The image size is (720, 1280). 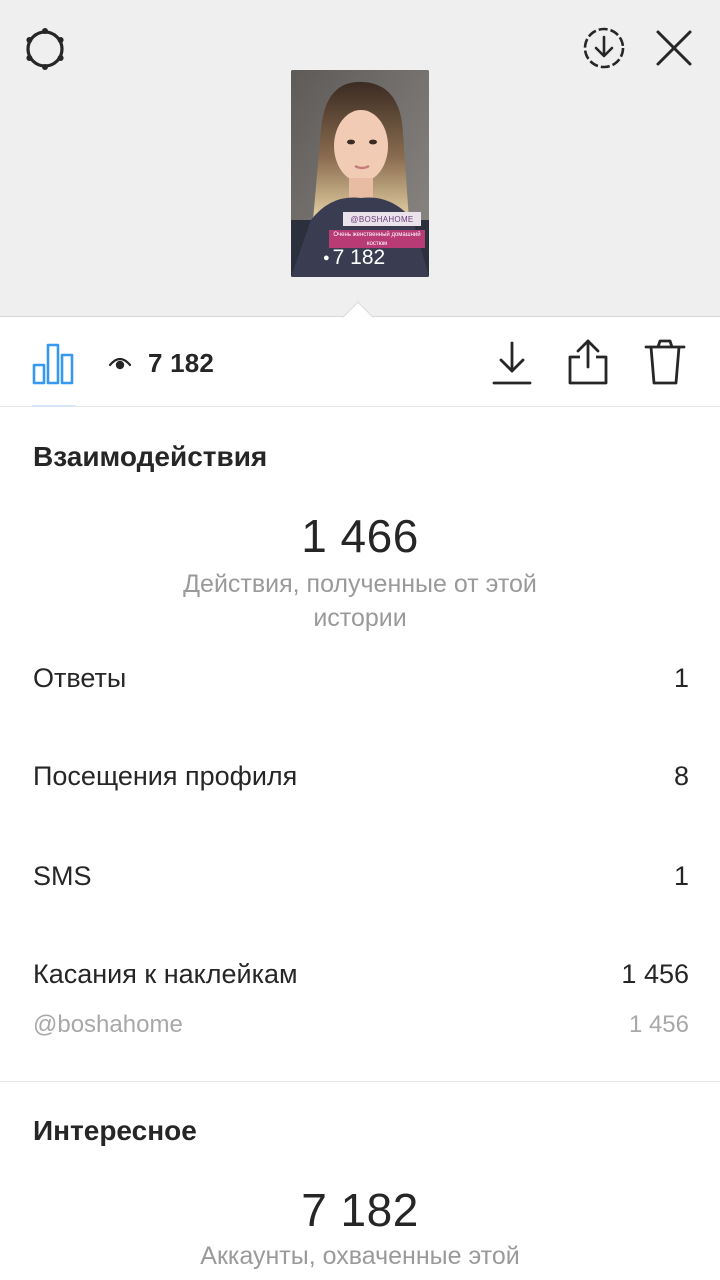 What do you see at coordinates (181, 362) in the screenshot?
I see `views-count: 7 182` at bounding box center [181, 362].